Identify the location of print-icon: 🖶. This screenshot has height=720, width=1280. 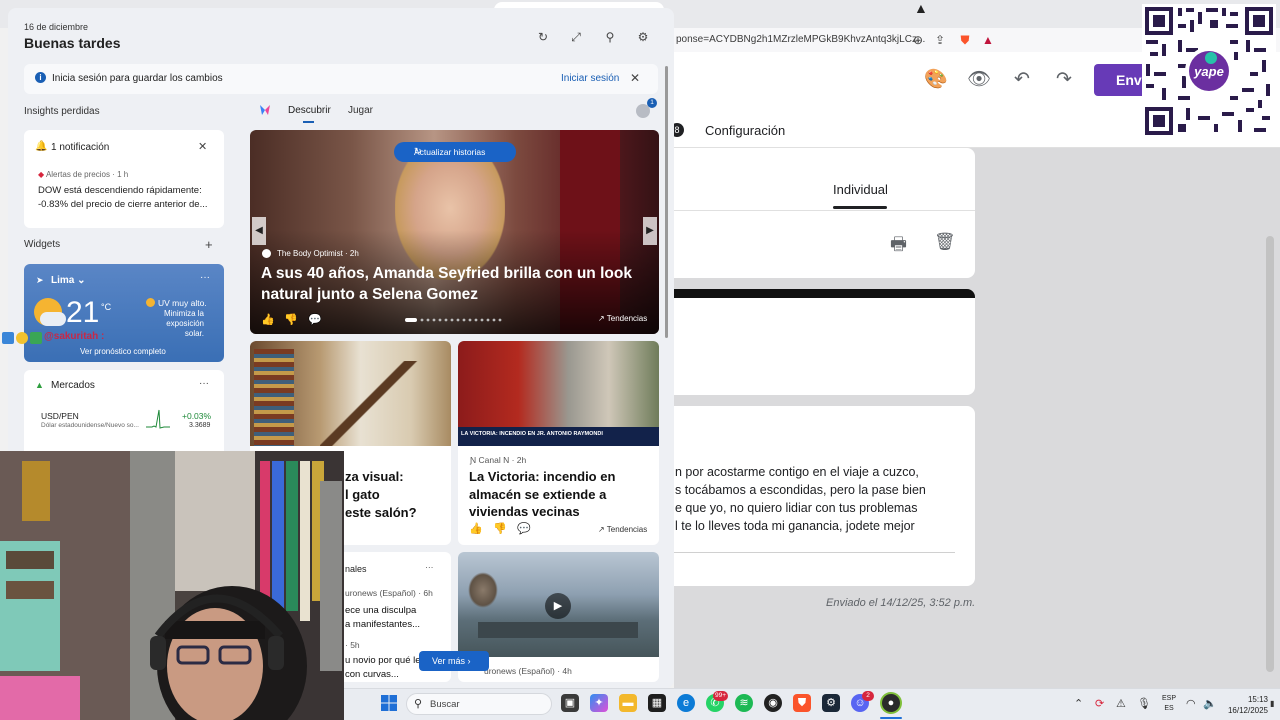
(898, 247).